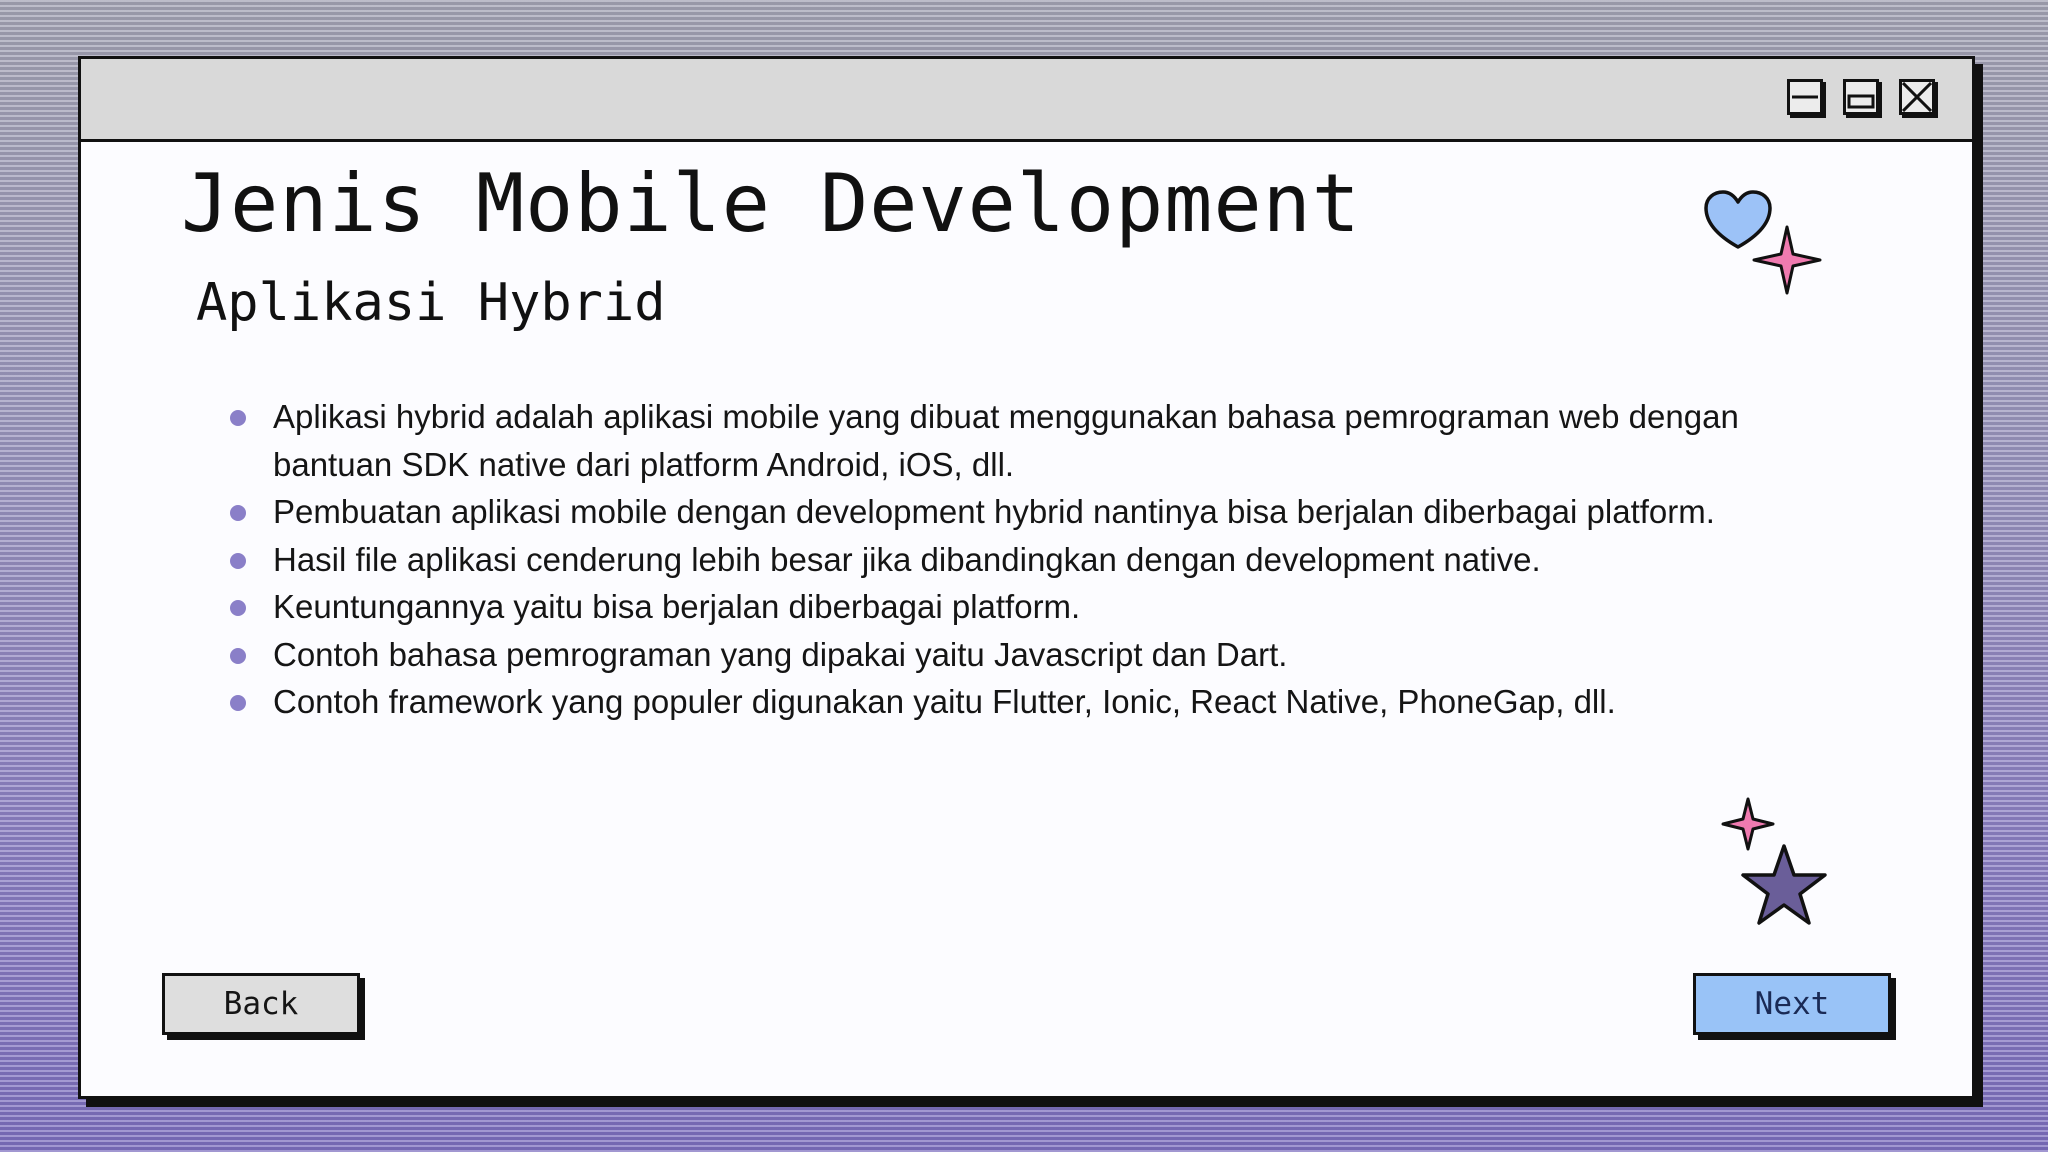 The height and width of the screenshot is (1152, 2048). I want to click on close-x-icon, so click(1917, 97).